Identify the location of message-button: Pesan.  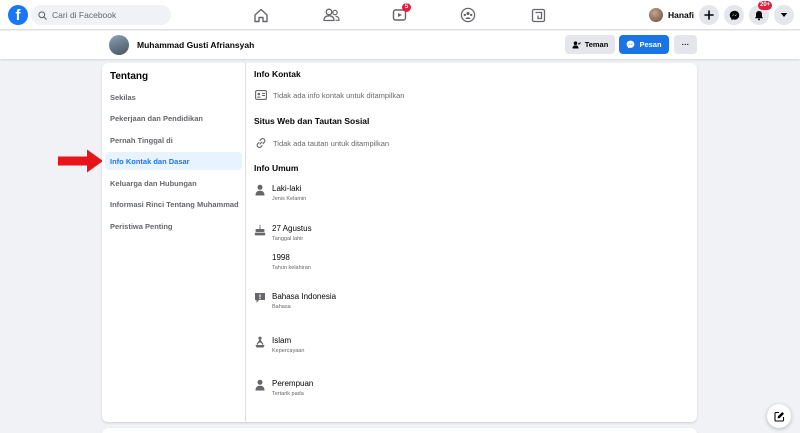
(644, 44).